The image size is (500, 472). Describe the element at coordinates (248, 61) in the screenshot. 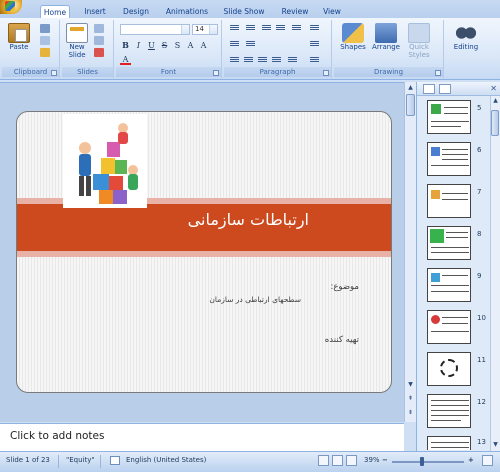

I see `align-center-icon` at that location.